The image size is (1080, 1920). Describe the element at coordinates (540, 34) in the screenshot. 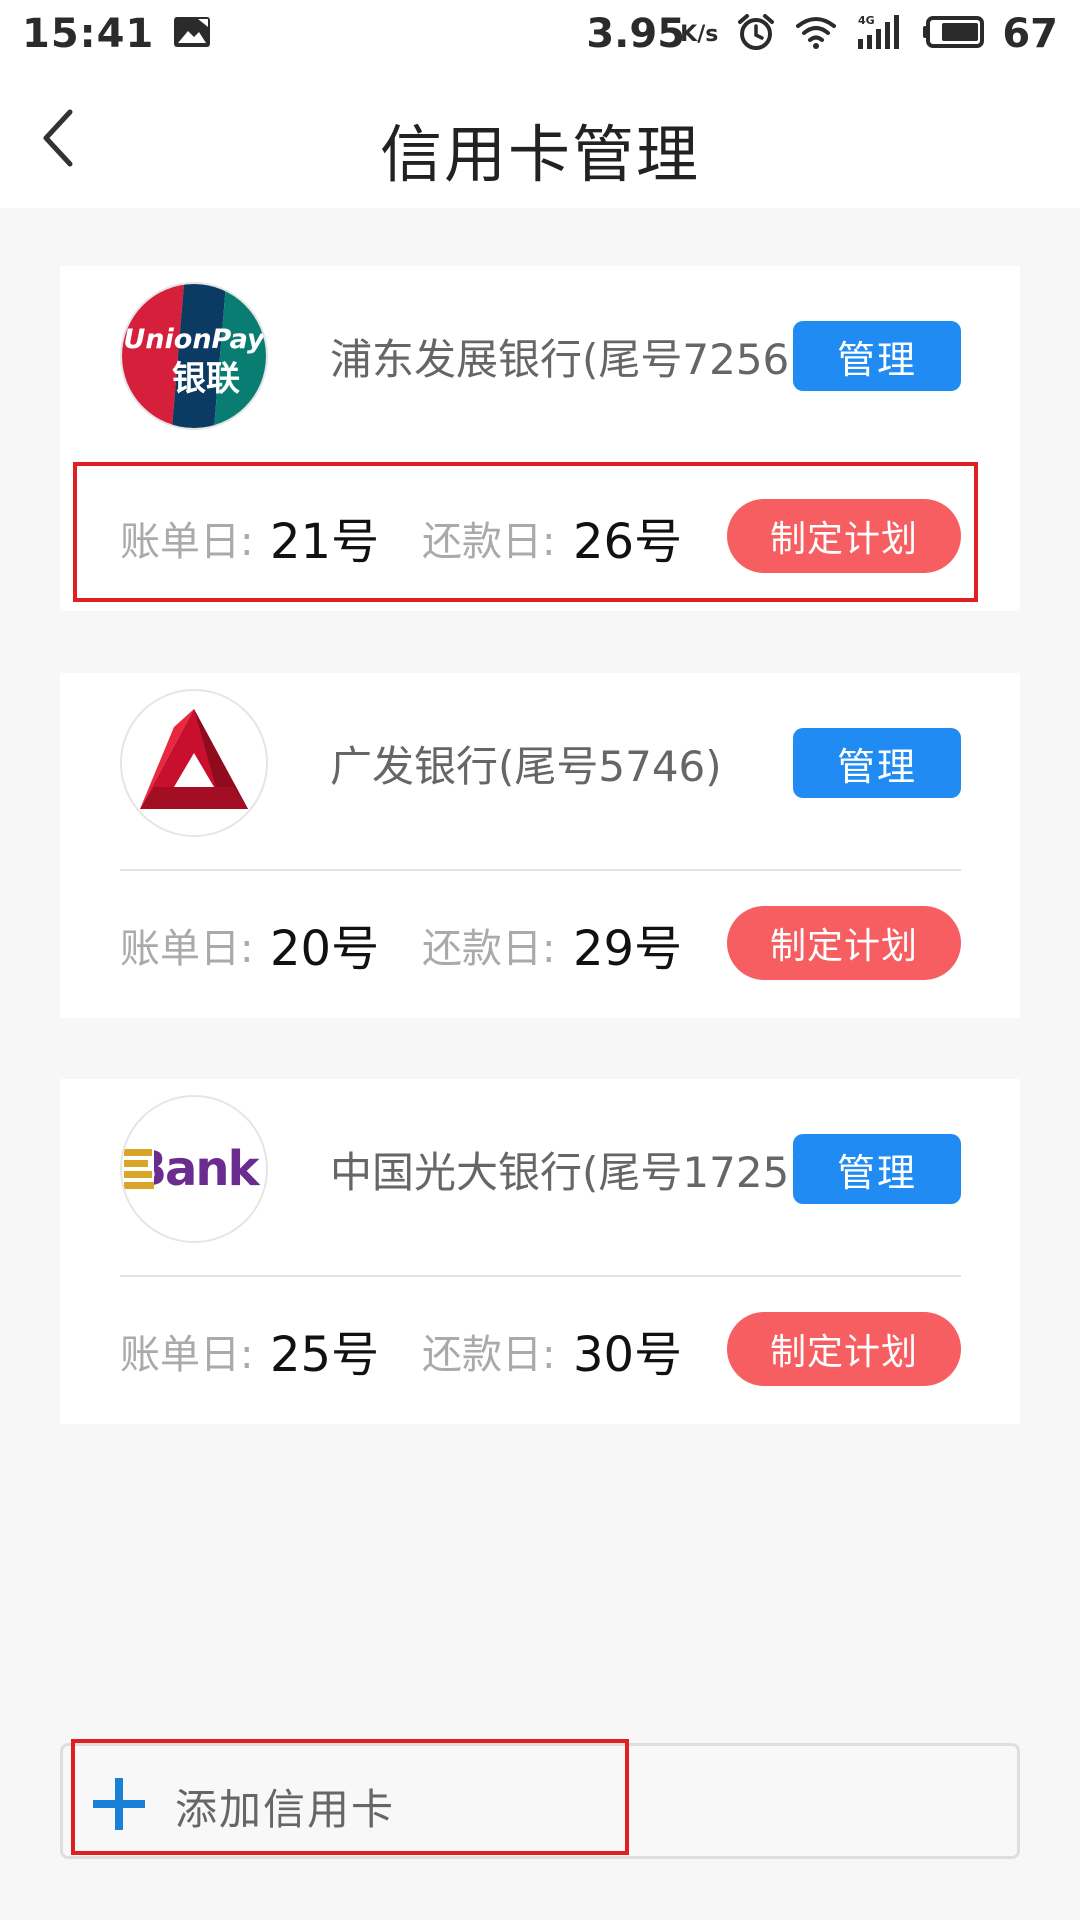

I see `status-bar: 15:41 3.95 K/s 4G 67` at that location.